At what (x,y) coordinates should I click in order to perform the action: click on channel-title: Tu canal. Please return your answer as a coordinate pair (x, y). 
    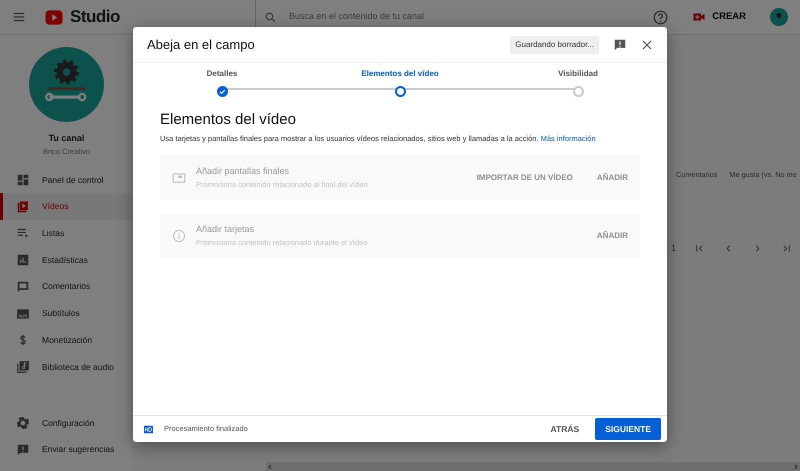
    Looking at the image, I should click on (66, 138).